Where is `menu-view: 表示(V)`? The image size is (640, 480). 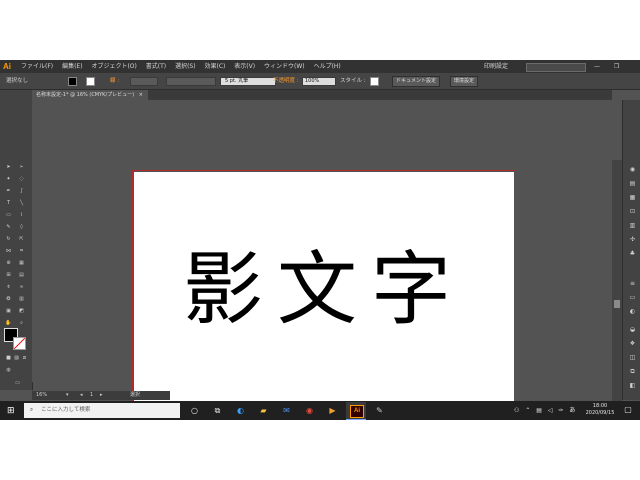
menu-view: 表示(V) is located at coordinates (244, 66).